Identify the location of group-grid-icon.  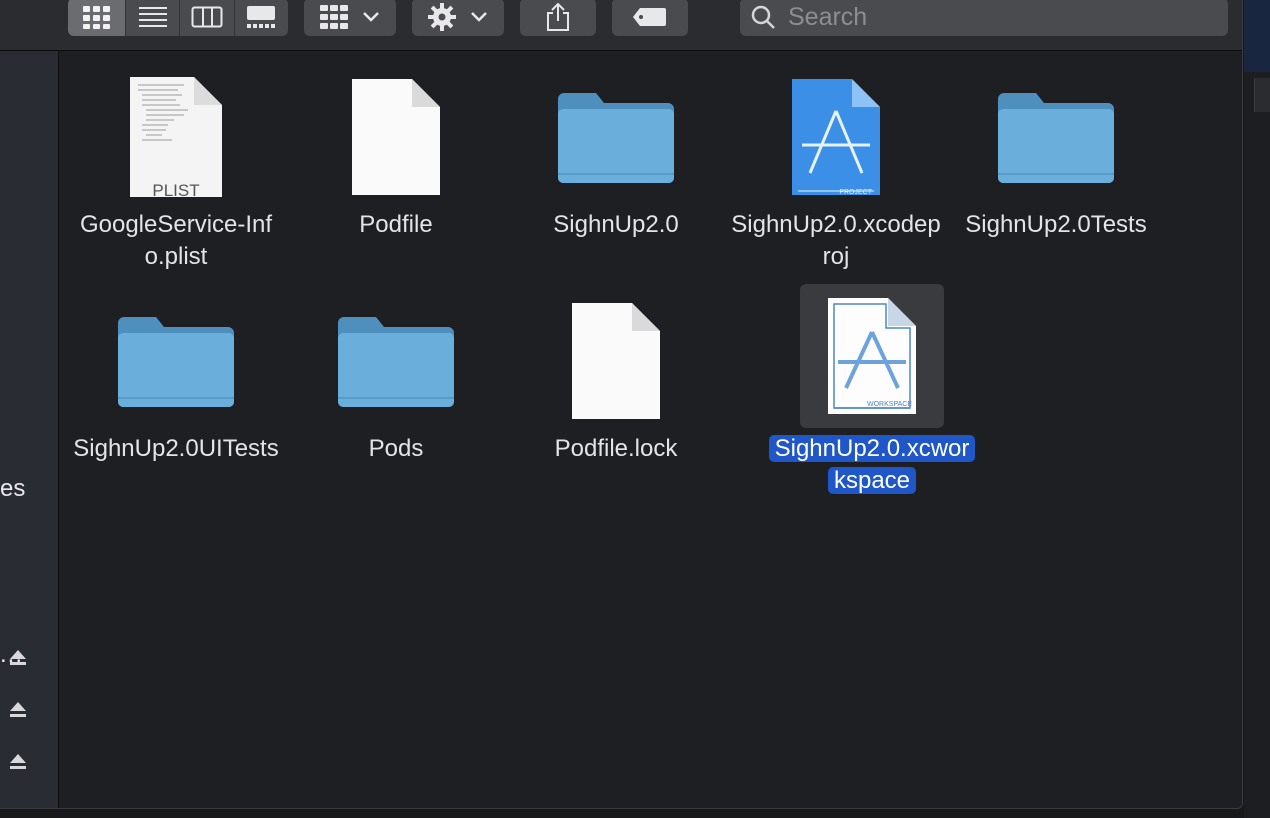
(334, 17).